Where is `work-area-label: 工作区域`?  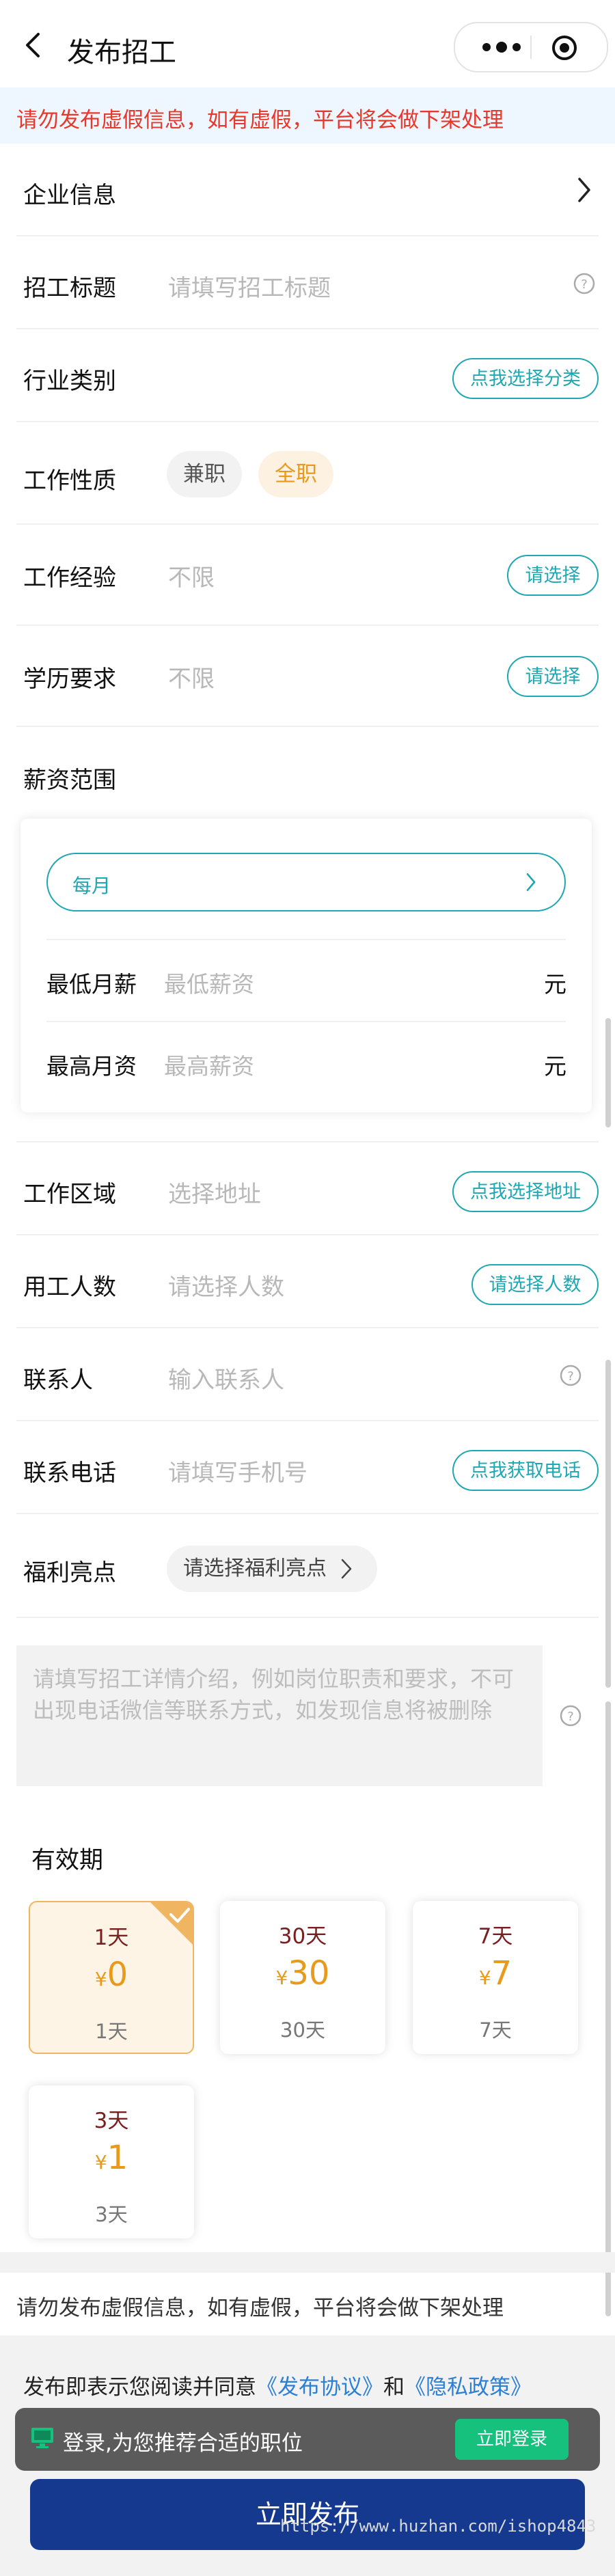 work-area-label: 工作区域 is located at coordinates (69, 1194).